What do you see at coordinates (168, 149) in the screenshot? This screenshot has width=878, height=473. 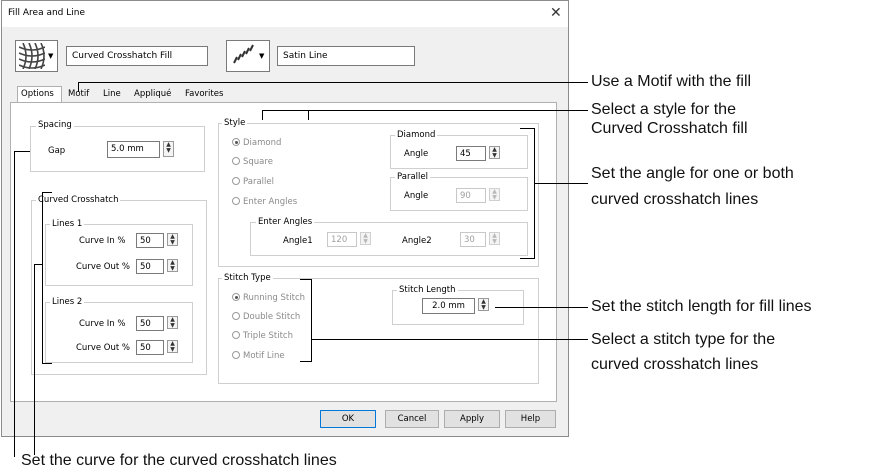 I see `gap-spinner: ▲ ▼` at bounding box center [168, 149].